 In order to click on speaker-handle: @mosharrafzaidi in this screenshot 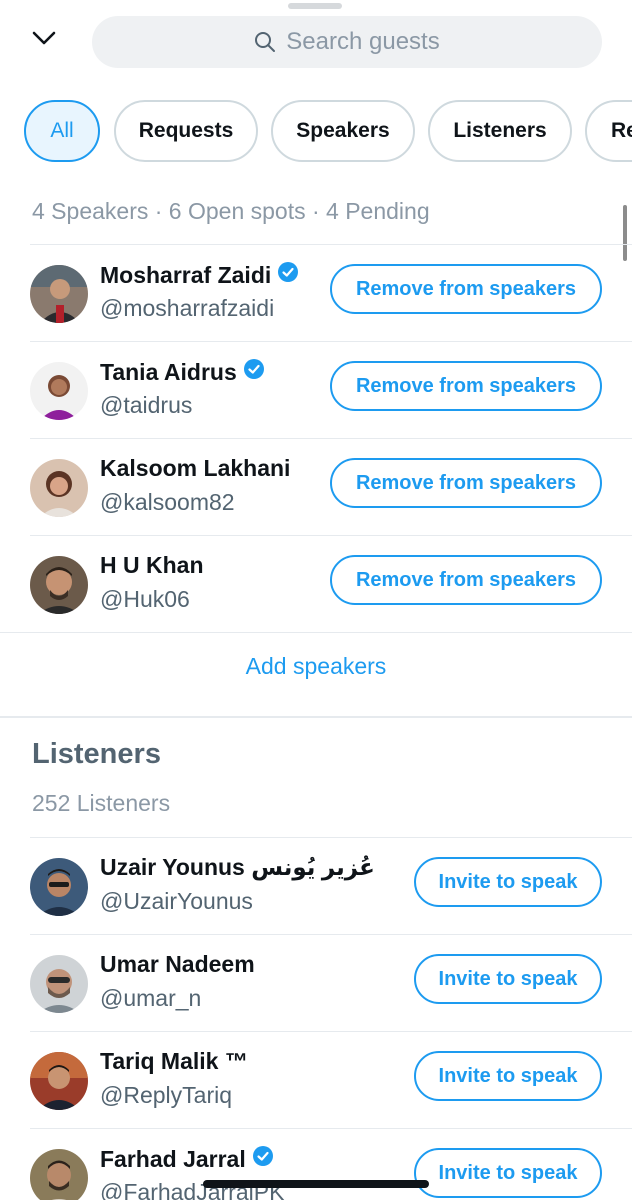, I will do `click(187, 308)`.